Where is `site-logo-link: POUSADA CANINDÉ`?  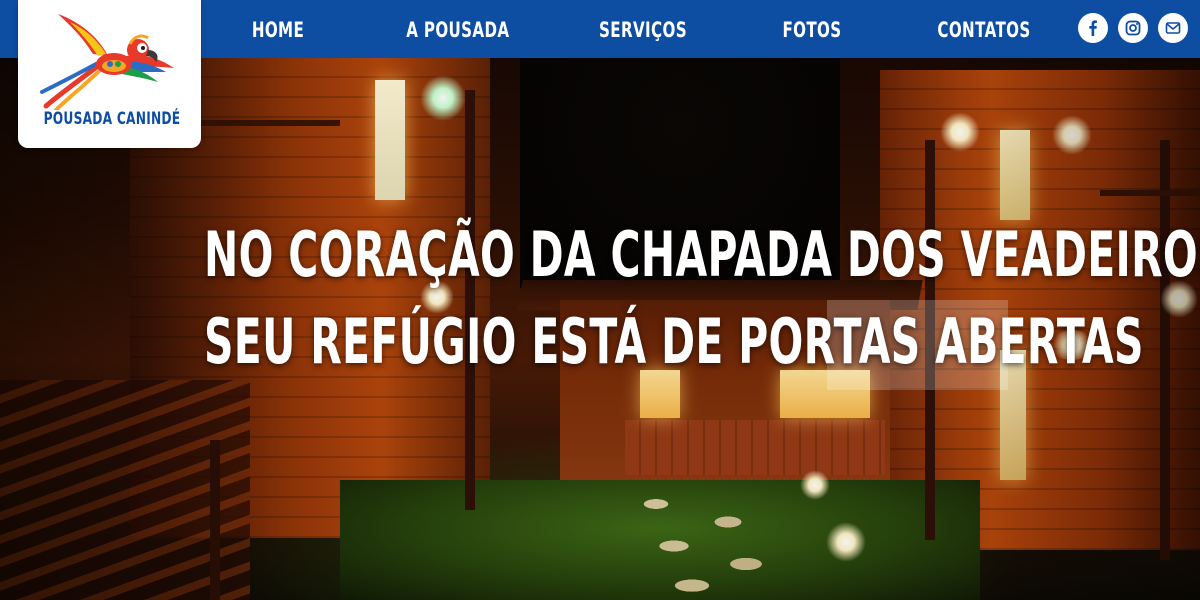
site-logo-link: POUSADA CANINDÉ is located at coordinates (109, 74).